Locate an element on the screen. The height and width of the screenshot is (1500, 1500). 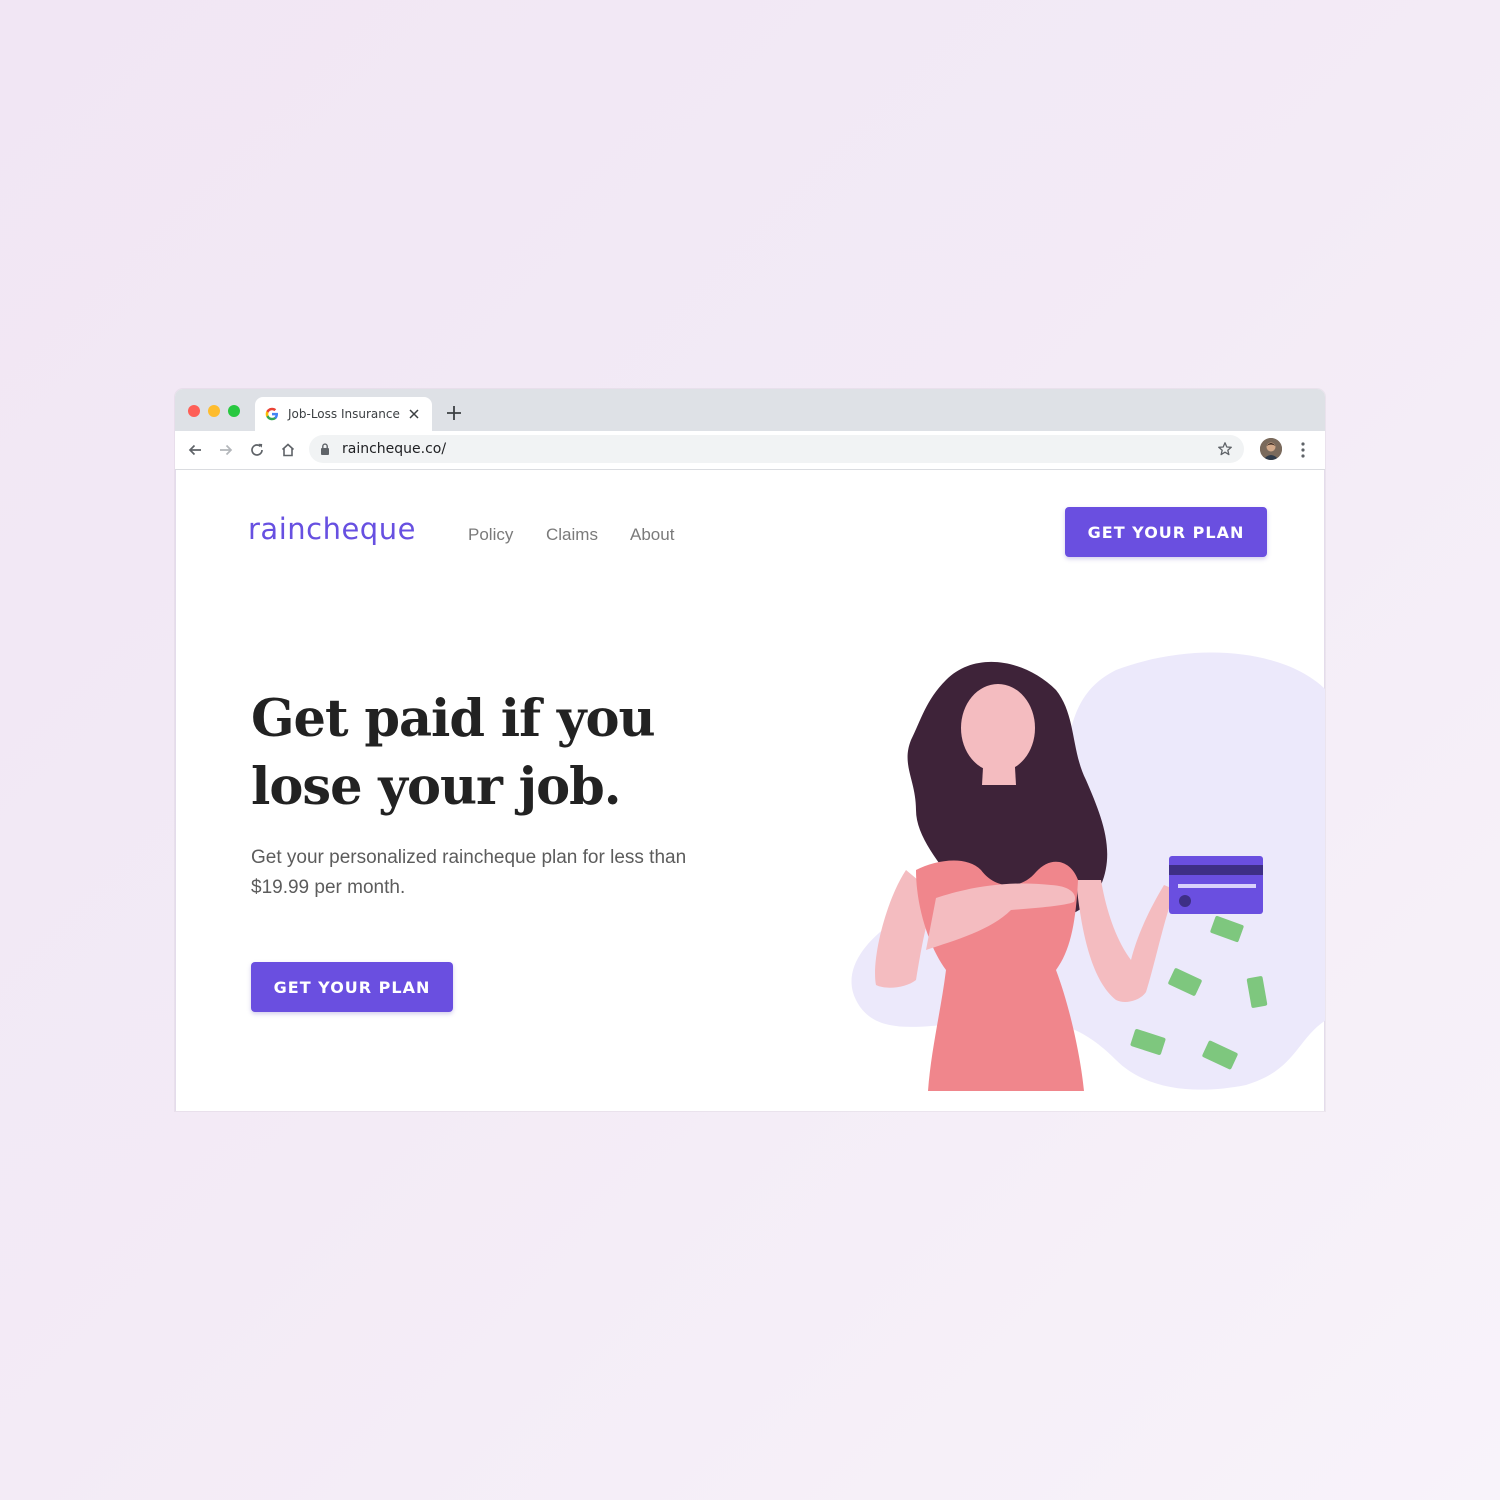
home-icon is located at coordinates (288, 450).